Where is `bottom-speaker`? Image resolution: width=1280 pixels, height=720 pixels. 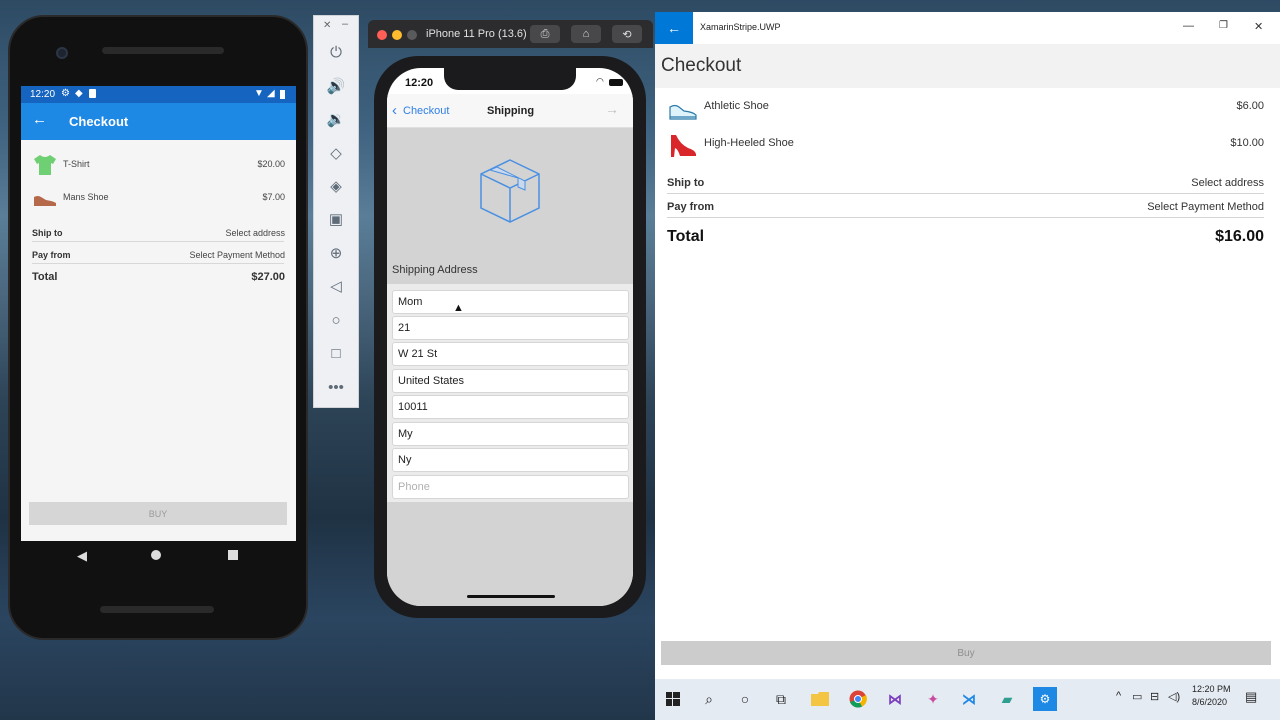 bottom-speaker is located at coordinates (157, 609).